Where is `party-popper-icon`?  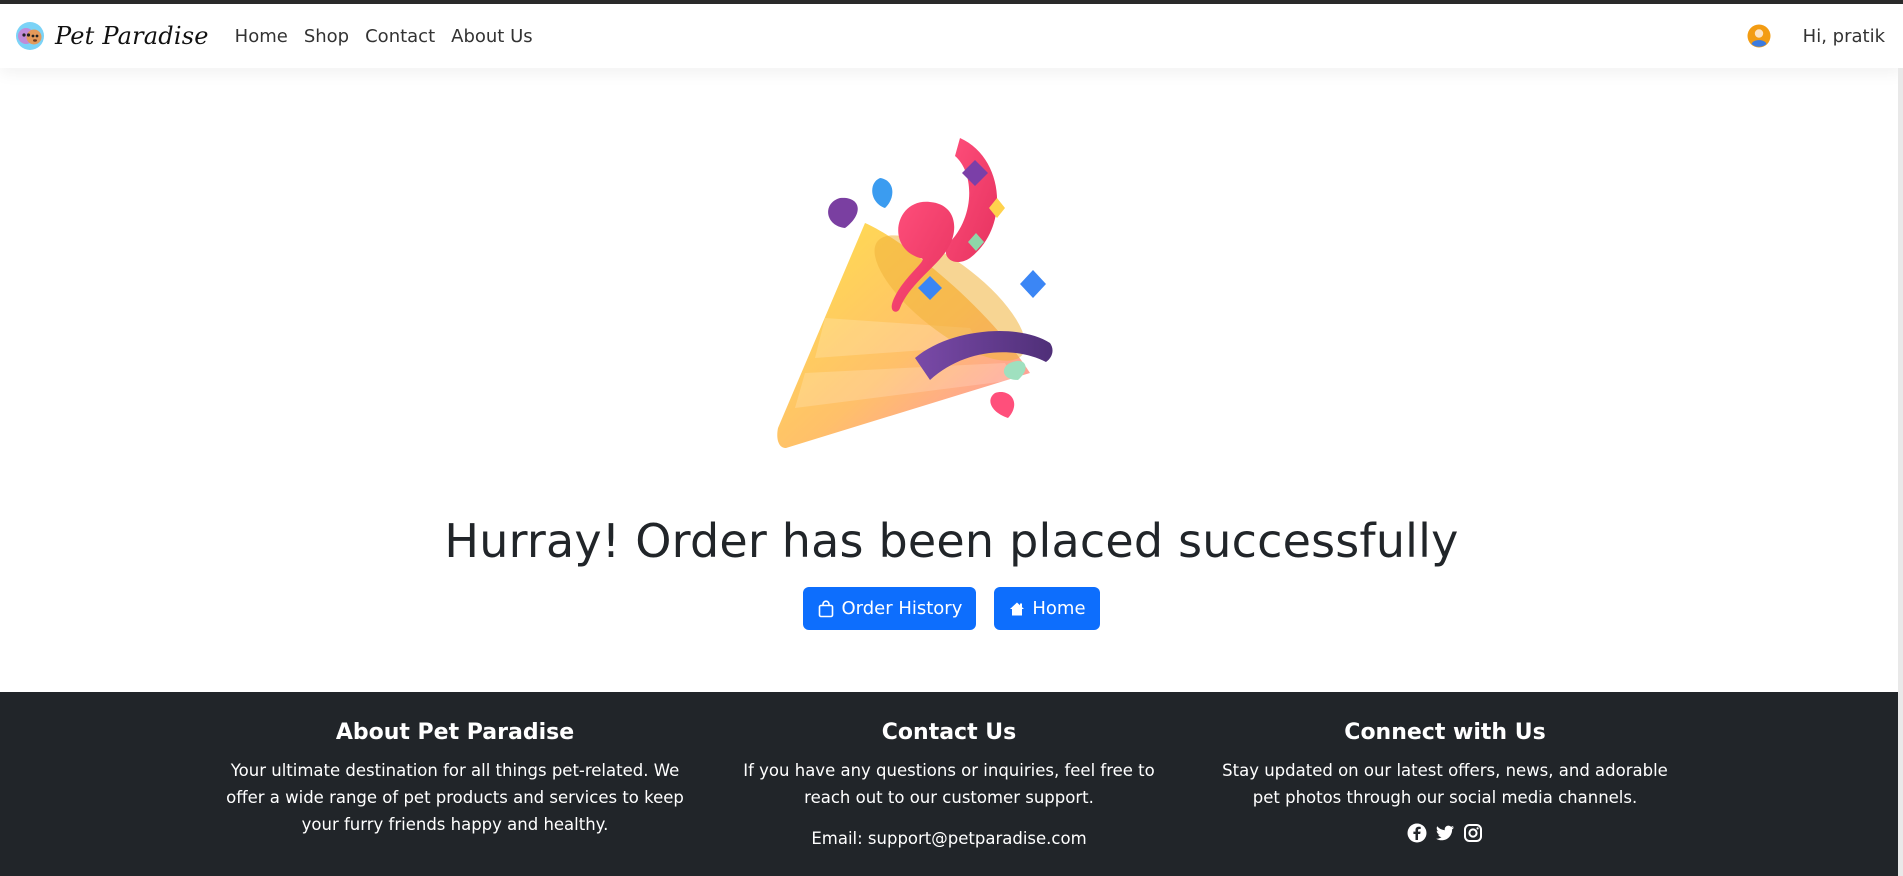 party-popper-icon is located at coordinates (915, 293).